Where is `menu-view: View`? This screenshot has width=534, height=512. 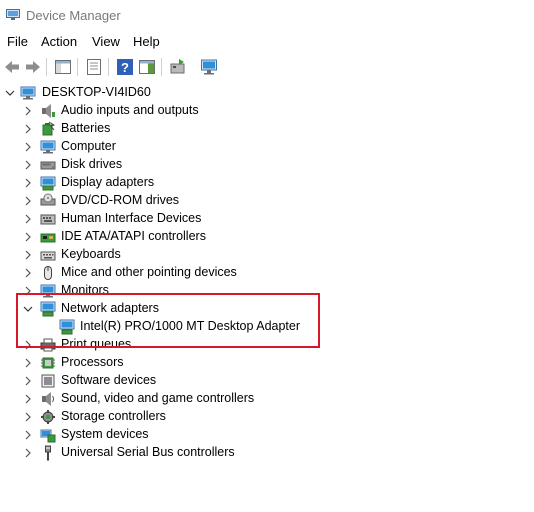 menu-view: View is located at coordinates (106, 41).